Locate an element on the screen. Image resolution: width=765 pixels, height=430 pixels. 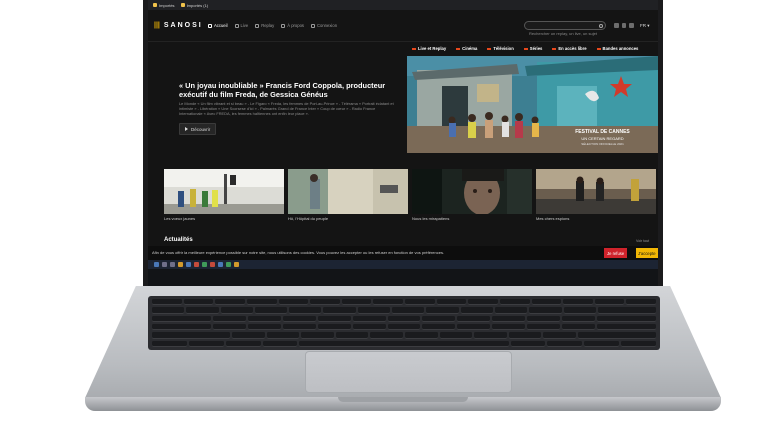
user-icon is located at coordinates (313, 25).